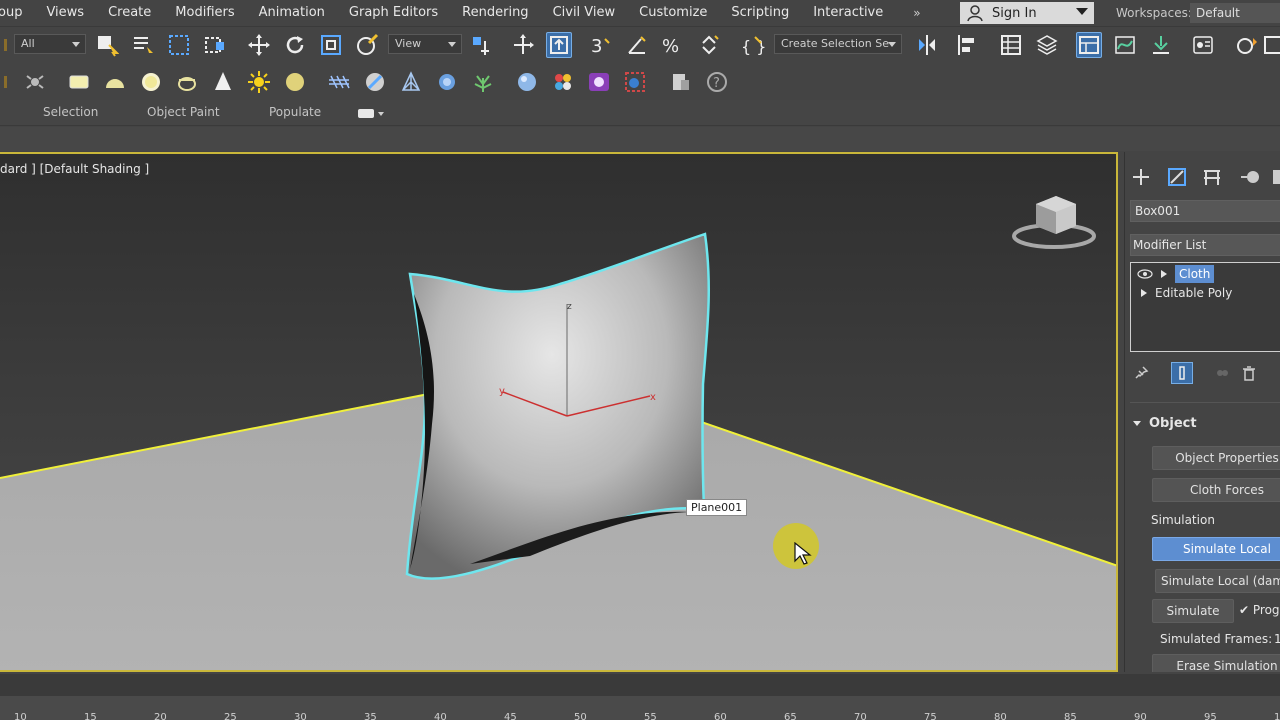 The height and width of the screenshot is (720, 1280). I want to click on svg-text: 3, so click(596, 46).